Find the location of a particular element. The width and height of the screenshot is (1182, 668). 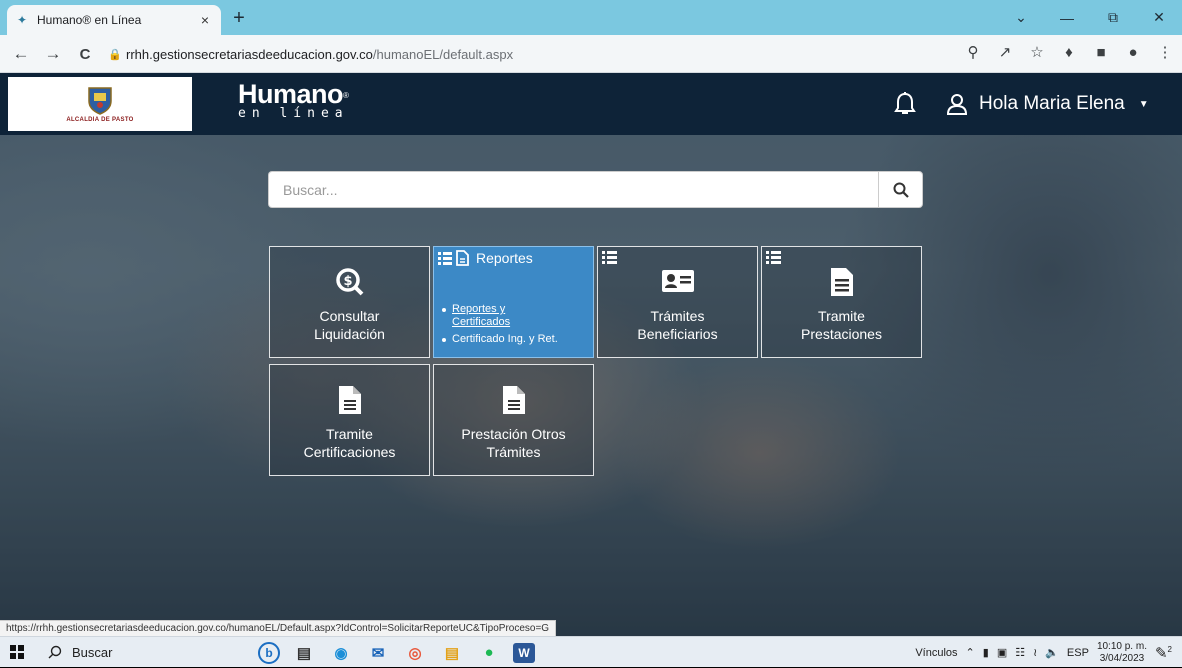

tile-label-line1: Trámites is located at coordinates (677, 316).